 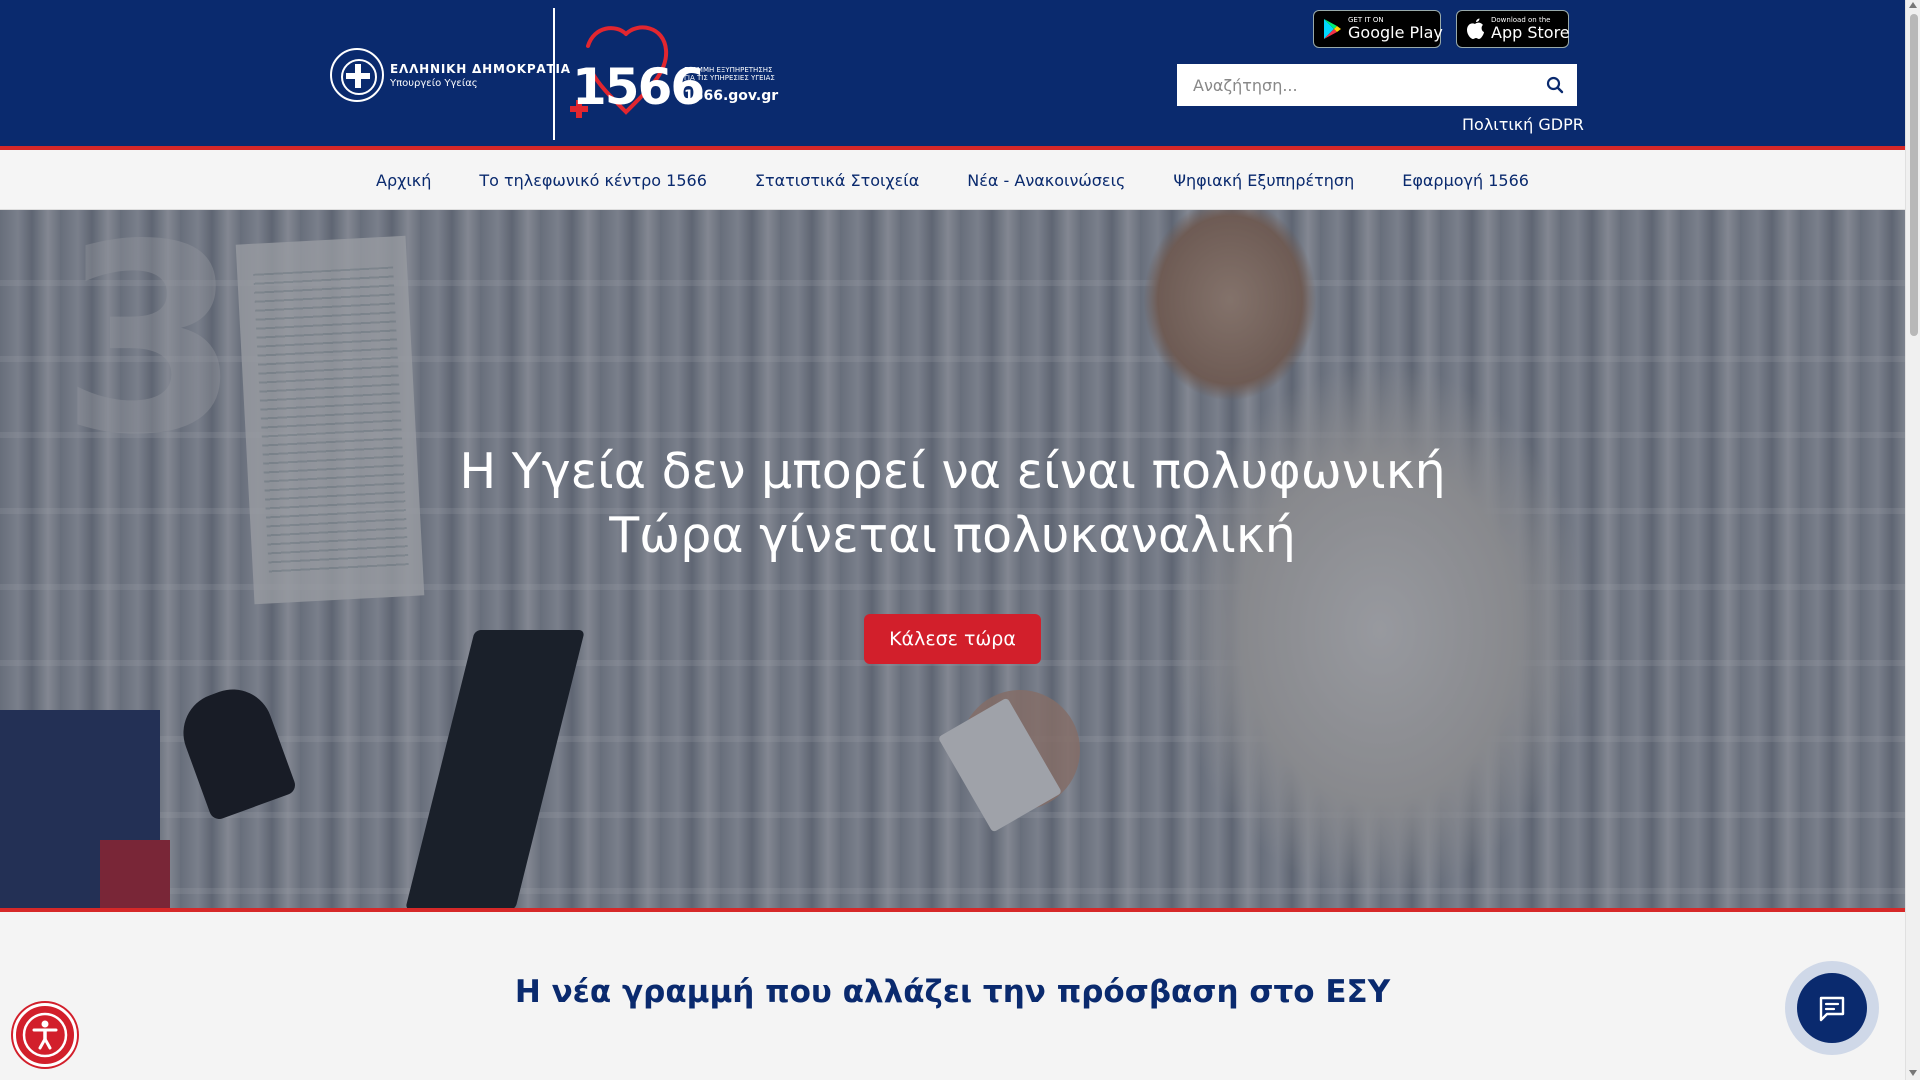 I want to click on brand-domain: 1566.gov.gr, so click(x=731, y=96).